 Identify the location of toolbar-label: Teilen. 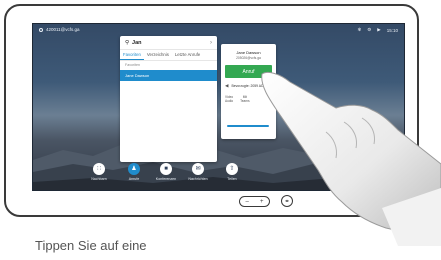
(232, 179).